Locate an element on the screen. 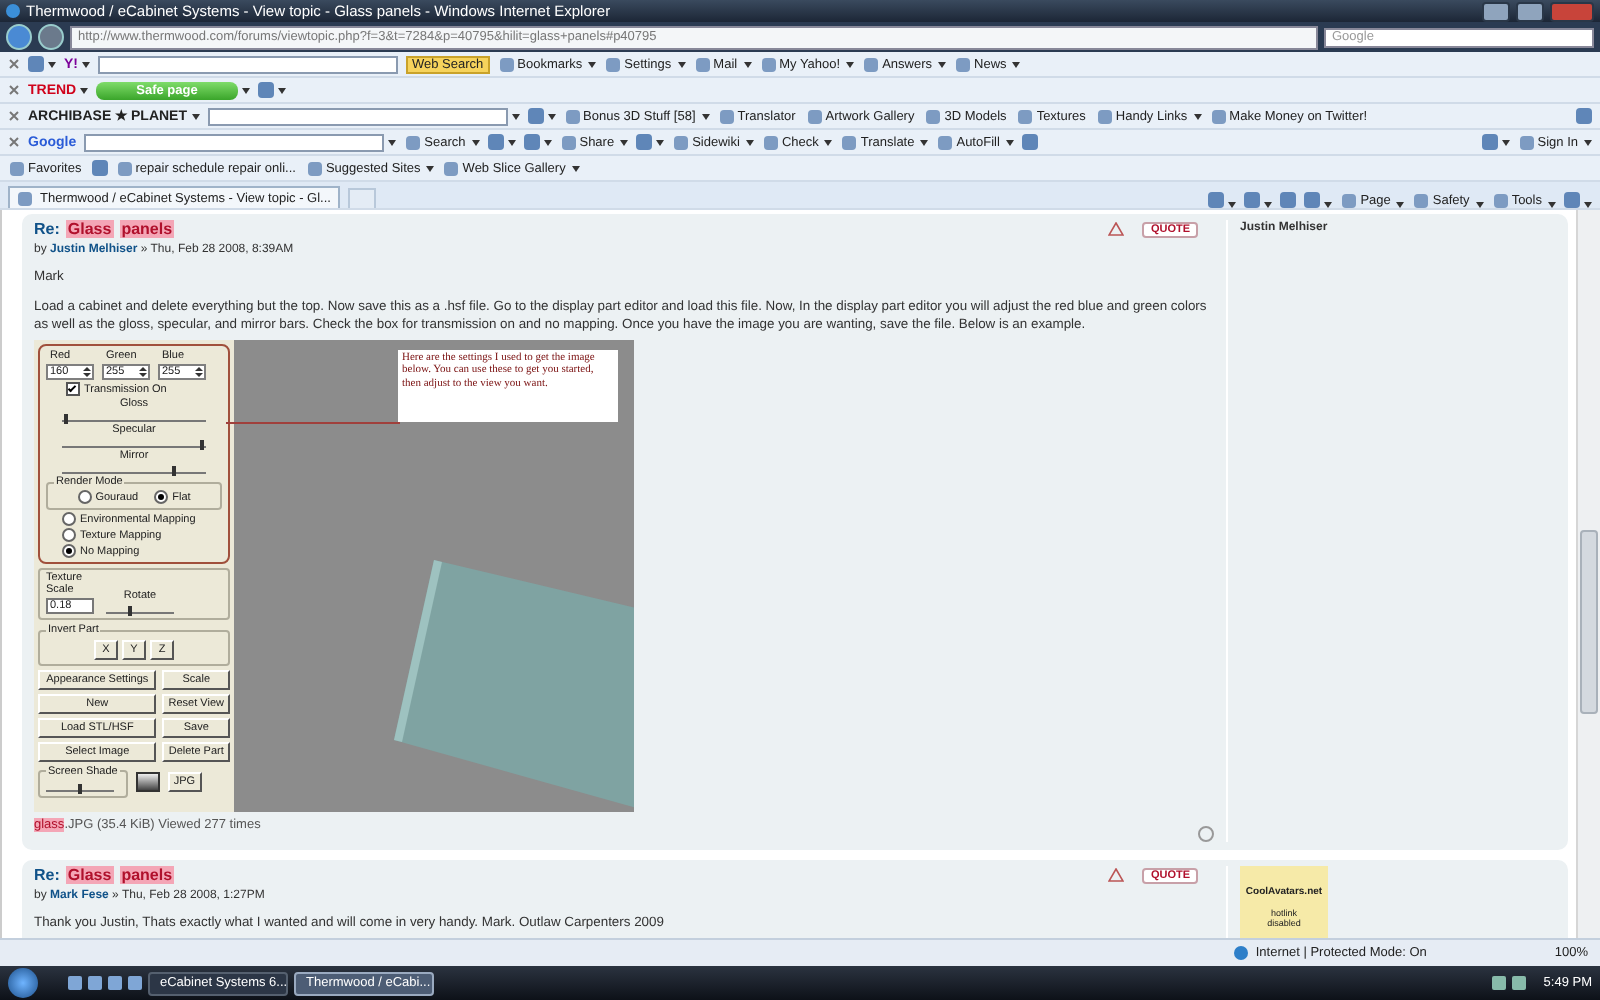 Image resolution: width=1600 pixels, height=1000 pixels. close-button is located at coordinates (1572, 11).